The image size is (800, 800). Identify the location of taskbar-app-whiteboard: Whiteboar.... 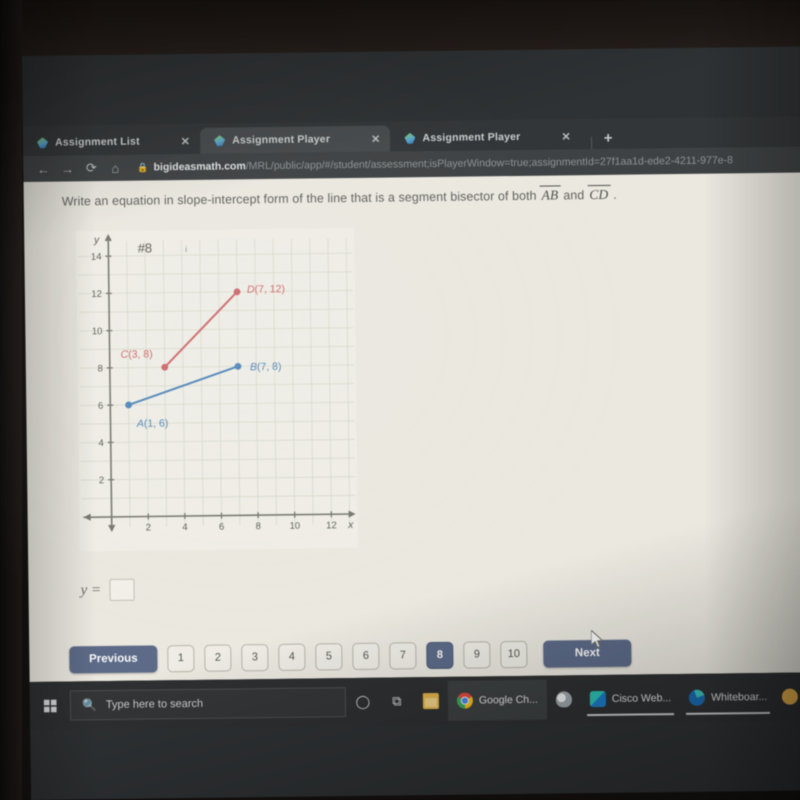
(728, 697).